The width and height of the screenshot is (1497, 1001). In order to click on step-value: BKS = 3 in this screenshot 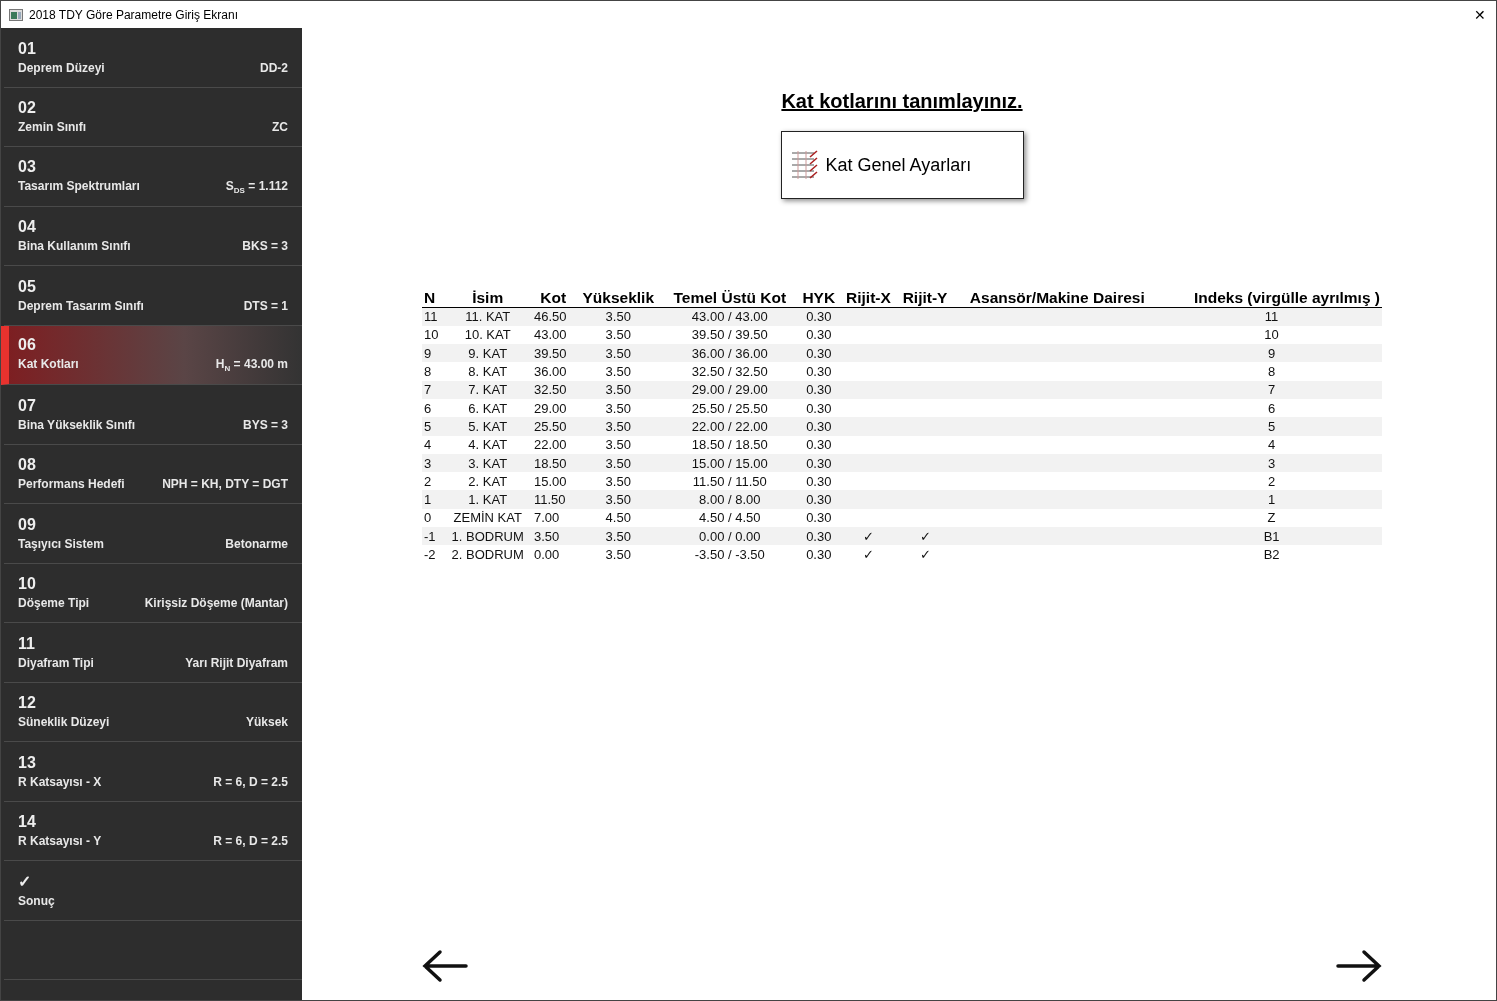, I will do `click(265, 246)`.